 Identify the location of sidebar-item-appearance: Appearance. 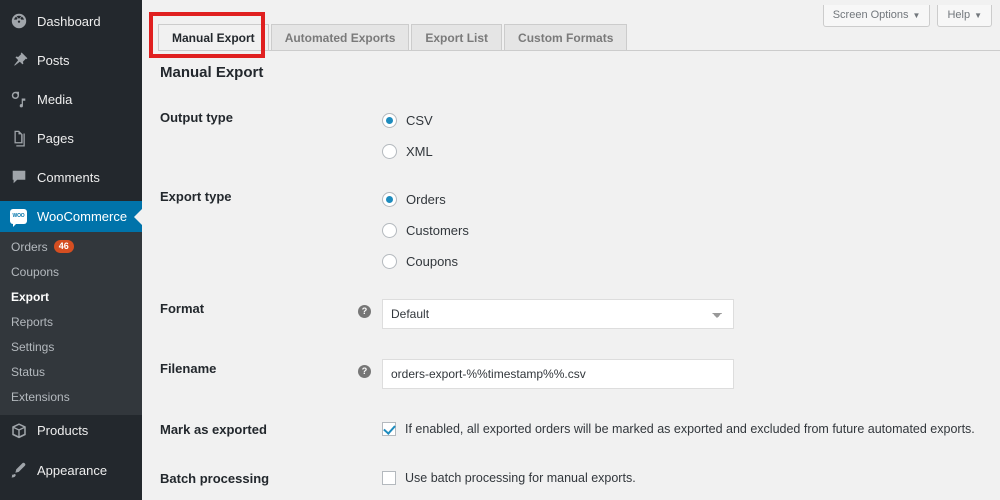
(71, 470).